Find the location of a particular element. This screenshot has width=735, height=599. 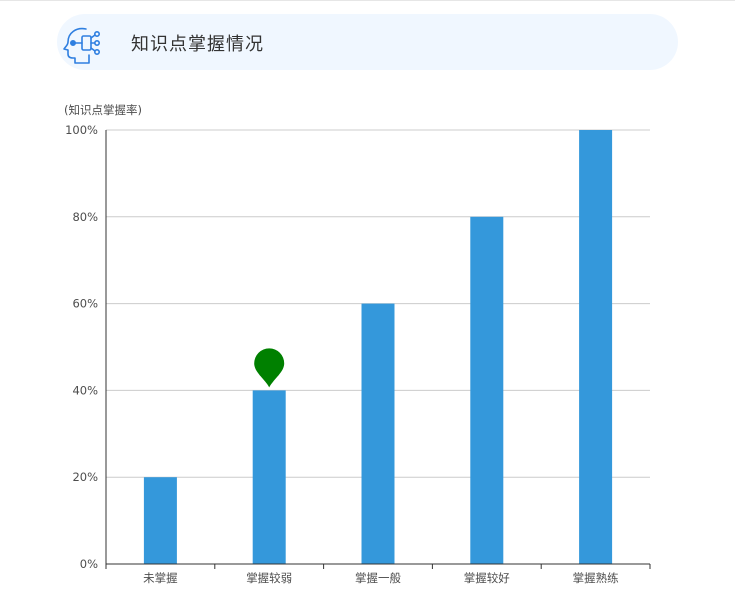

y-tick-label: 40% is located at coordinates (85, 390).